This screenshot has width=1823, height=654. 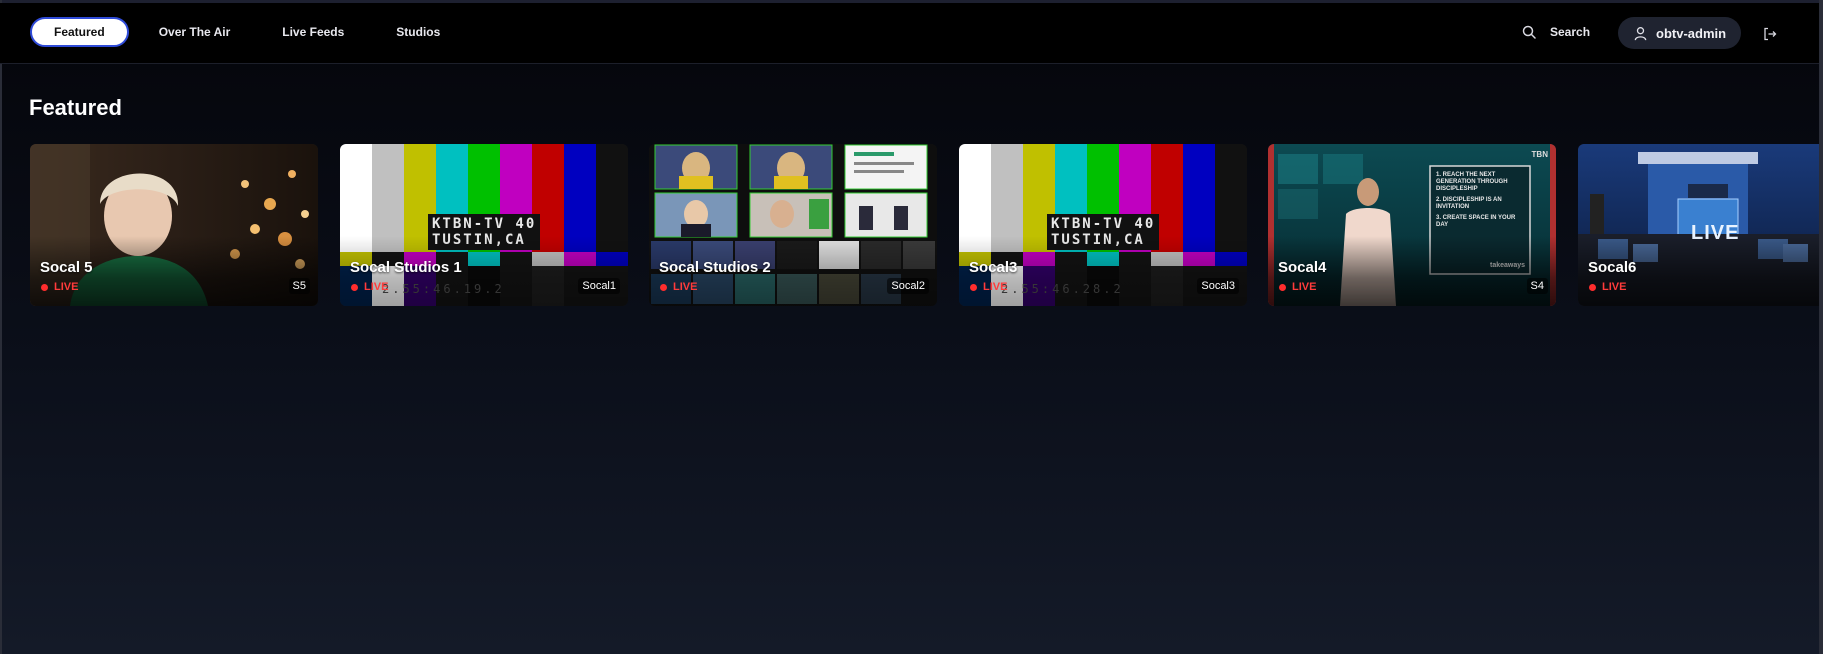 I want to click on tab-studios: Studios, so click(x=418, y=32).